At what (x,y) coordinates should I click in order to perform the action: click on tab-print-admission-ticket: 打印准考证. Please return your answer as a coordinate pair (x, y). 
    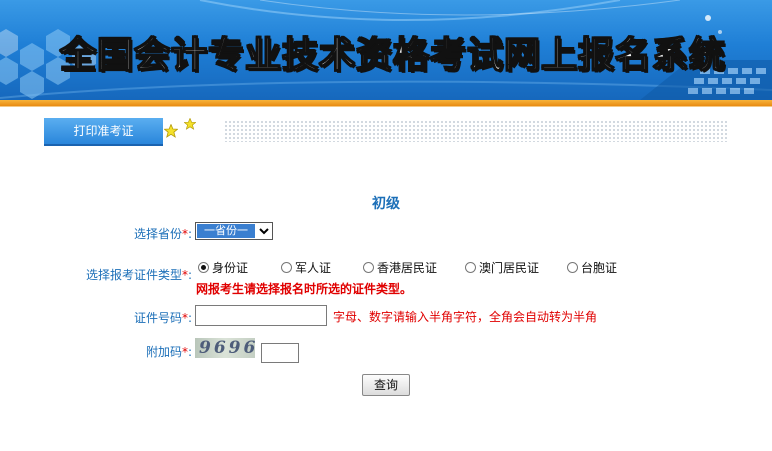
    Looking at the image, I should click on (103, 132).